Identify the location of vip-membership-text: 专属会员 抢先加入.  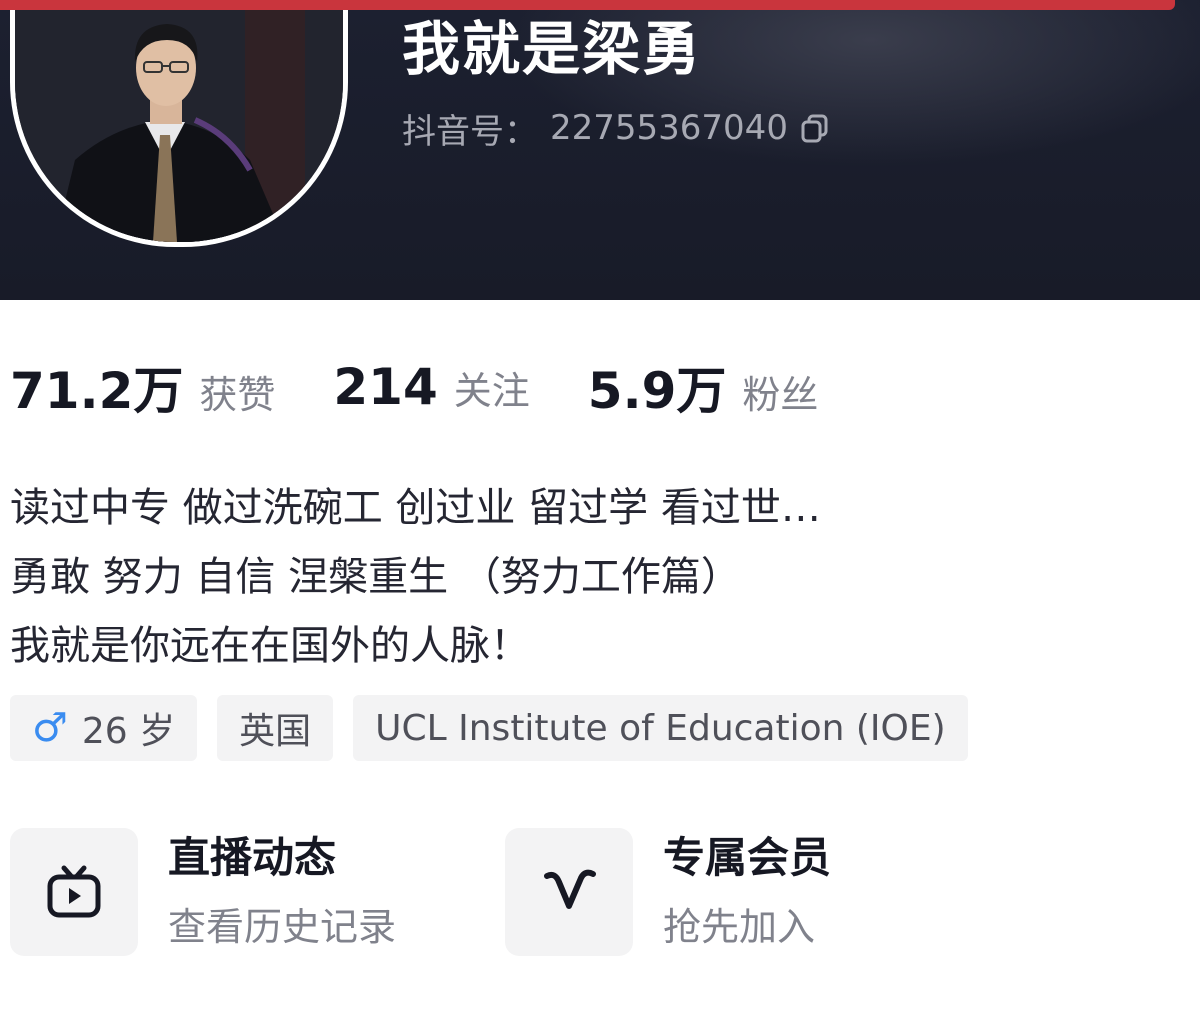
(747, 892).